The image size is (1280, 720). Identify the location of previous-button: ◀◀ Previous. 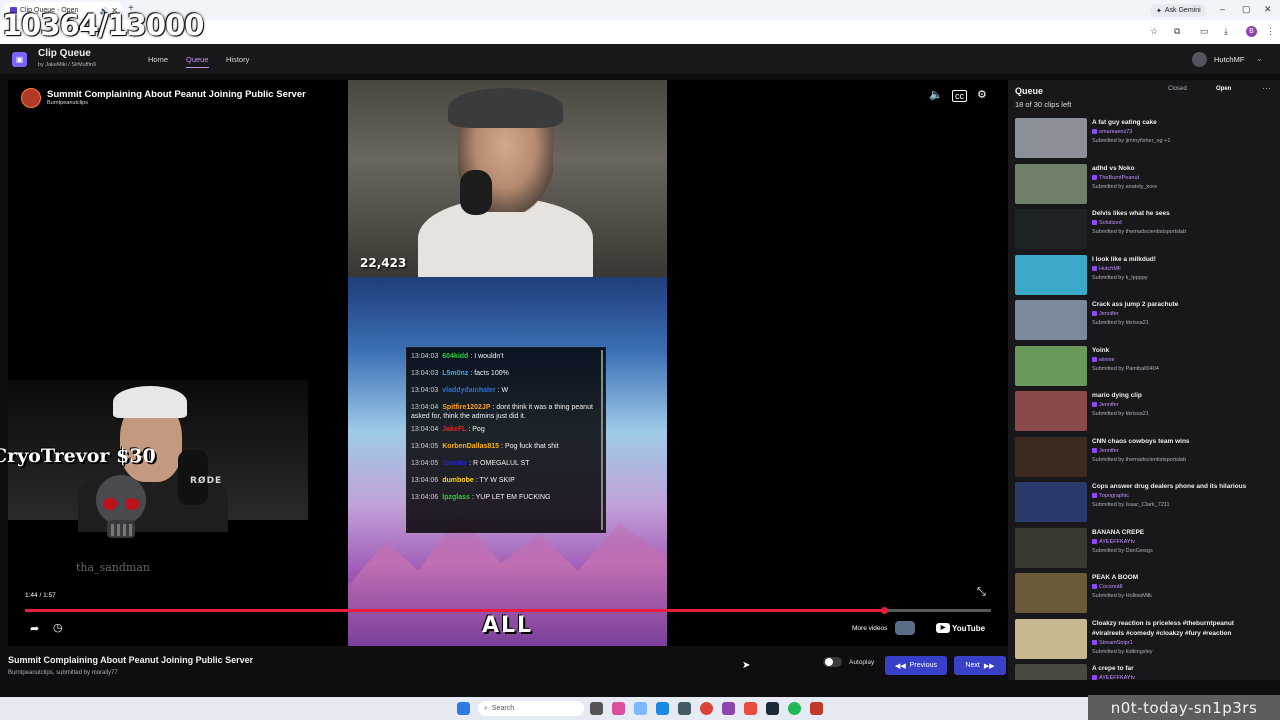
(916, 665).